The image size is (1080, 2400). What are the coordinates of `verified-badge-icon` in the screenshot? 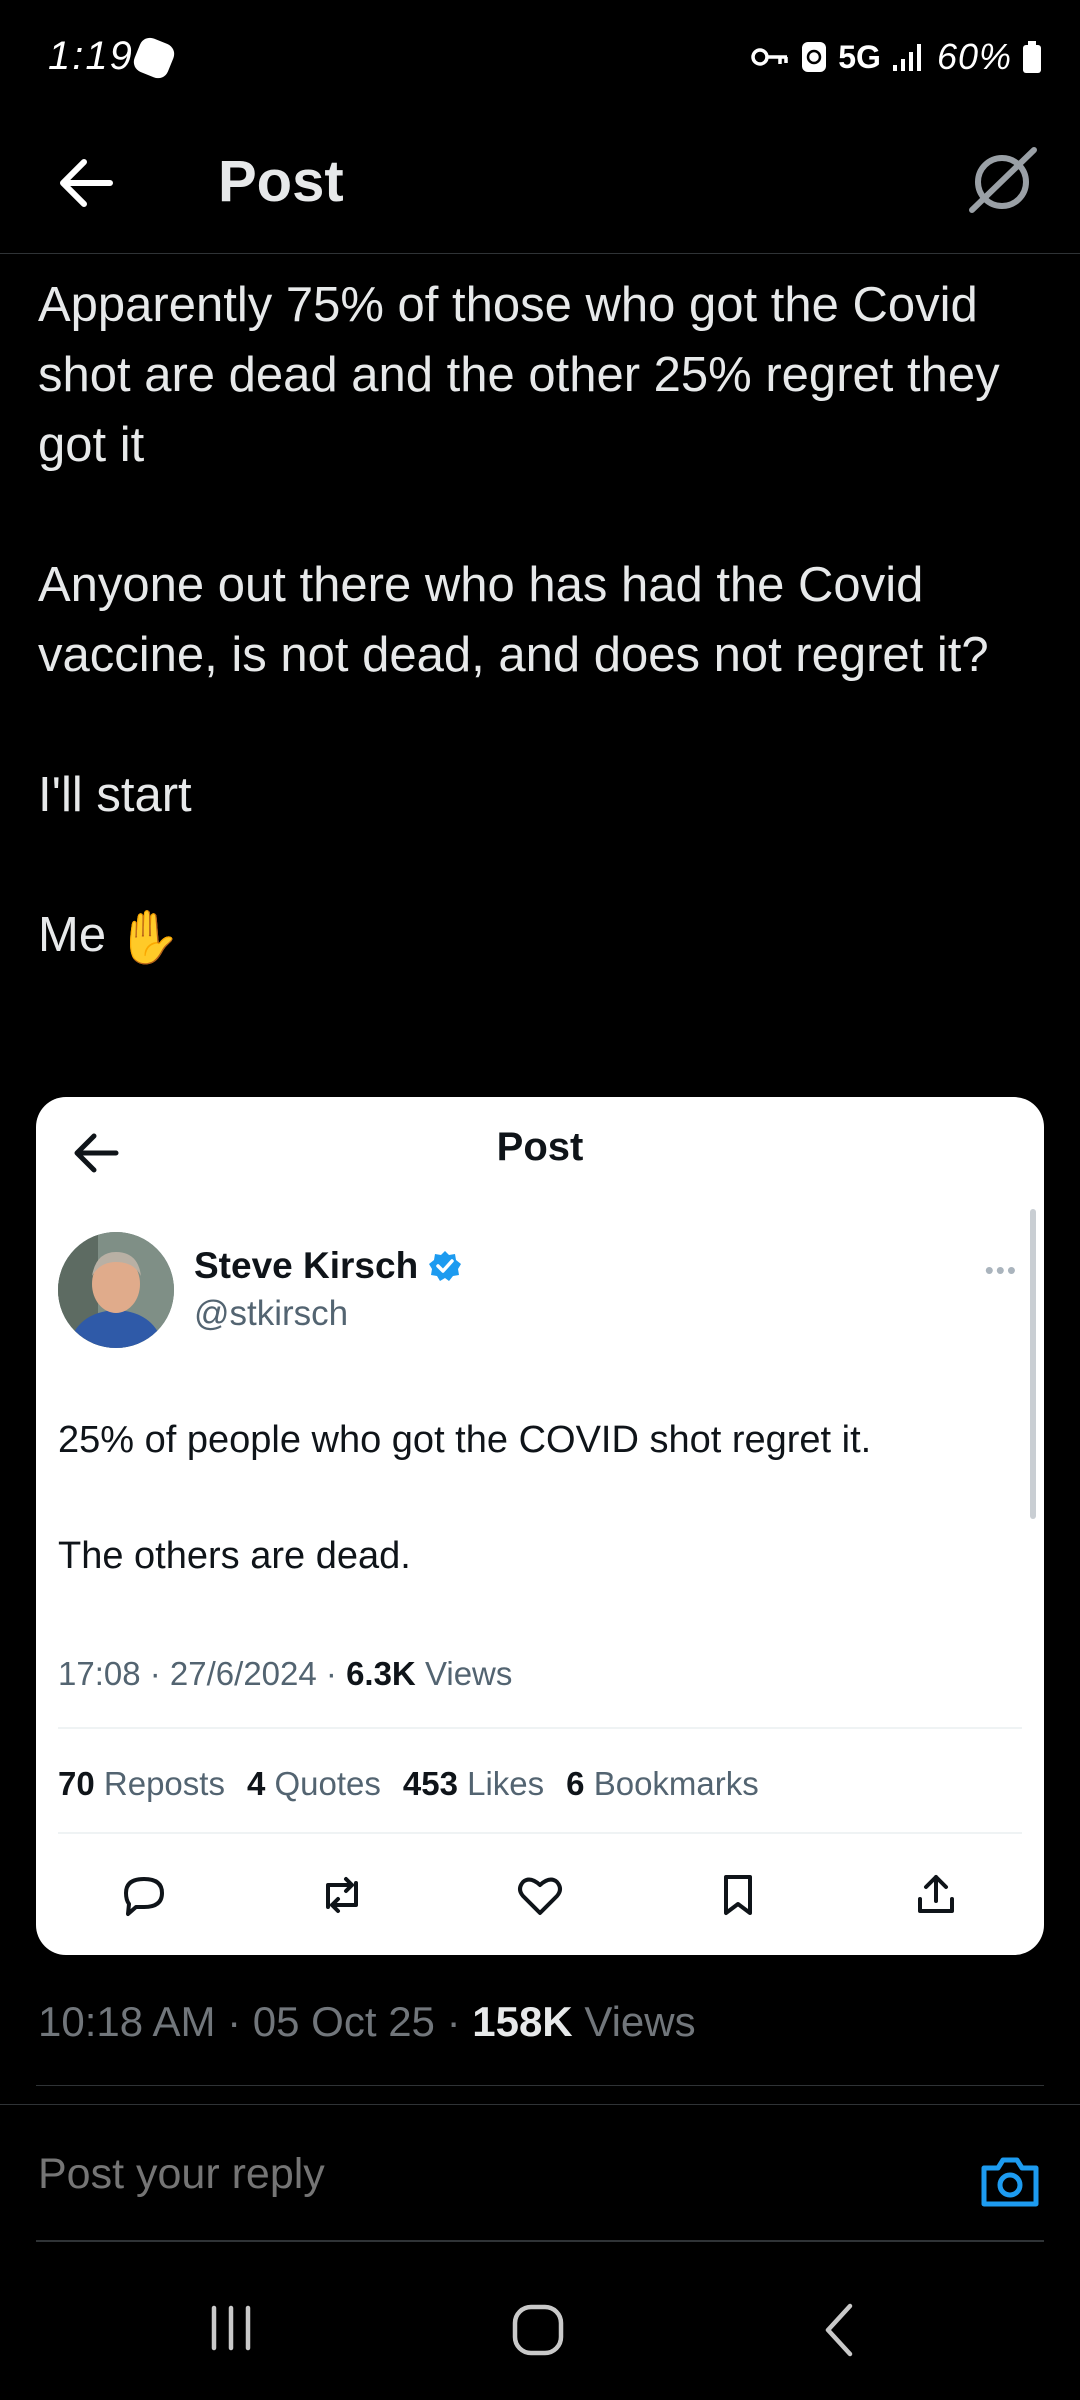 It's located at (445, 1266).